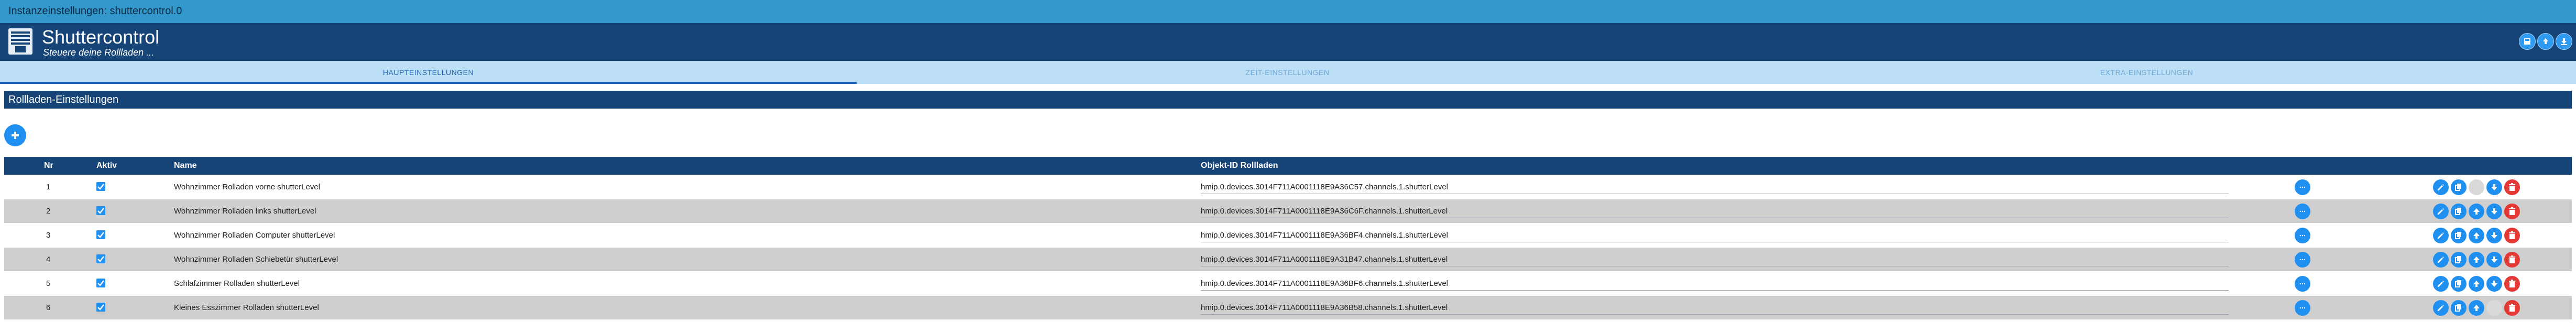 This screenshot has width=2576, height=331. I want to click on input-underline, so click(1715, 290).